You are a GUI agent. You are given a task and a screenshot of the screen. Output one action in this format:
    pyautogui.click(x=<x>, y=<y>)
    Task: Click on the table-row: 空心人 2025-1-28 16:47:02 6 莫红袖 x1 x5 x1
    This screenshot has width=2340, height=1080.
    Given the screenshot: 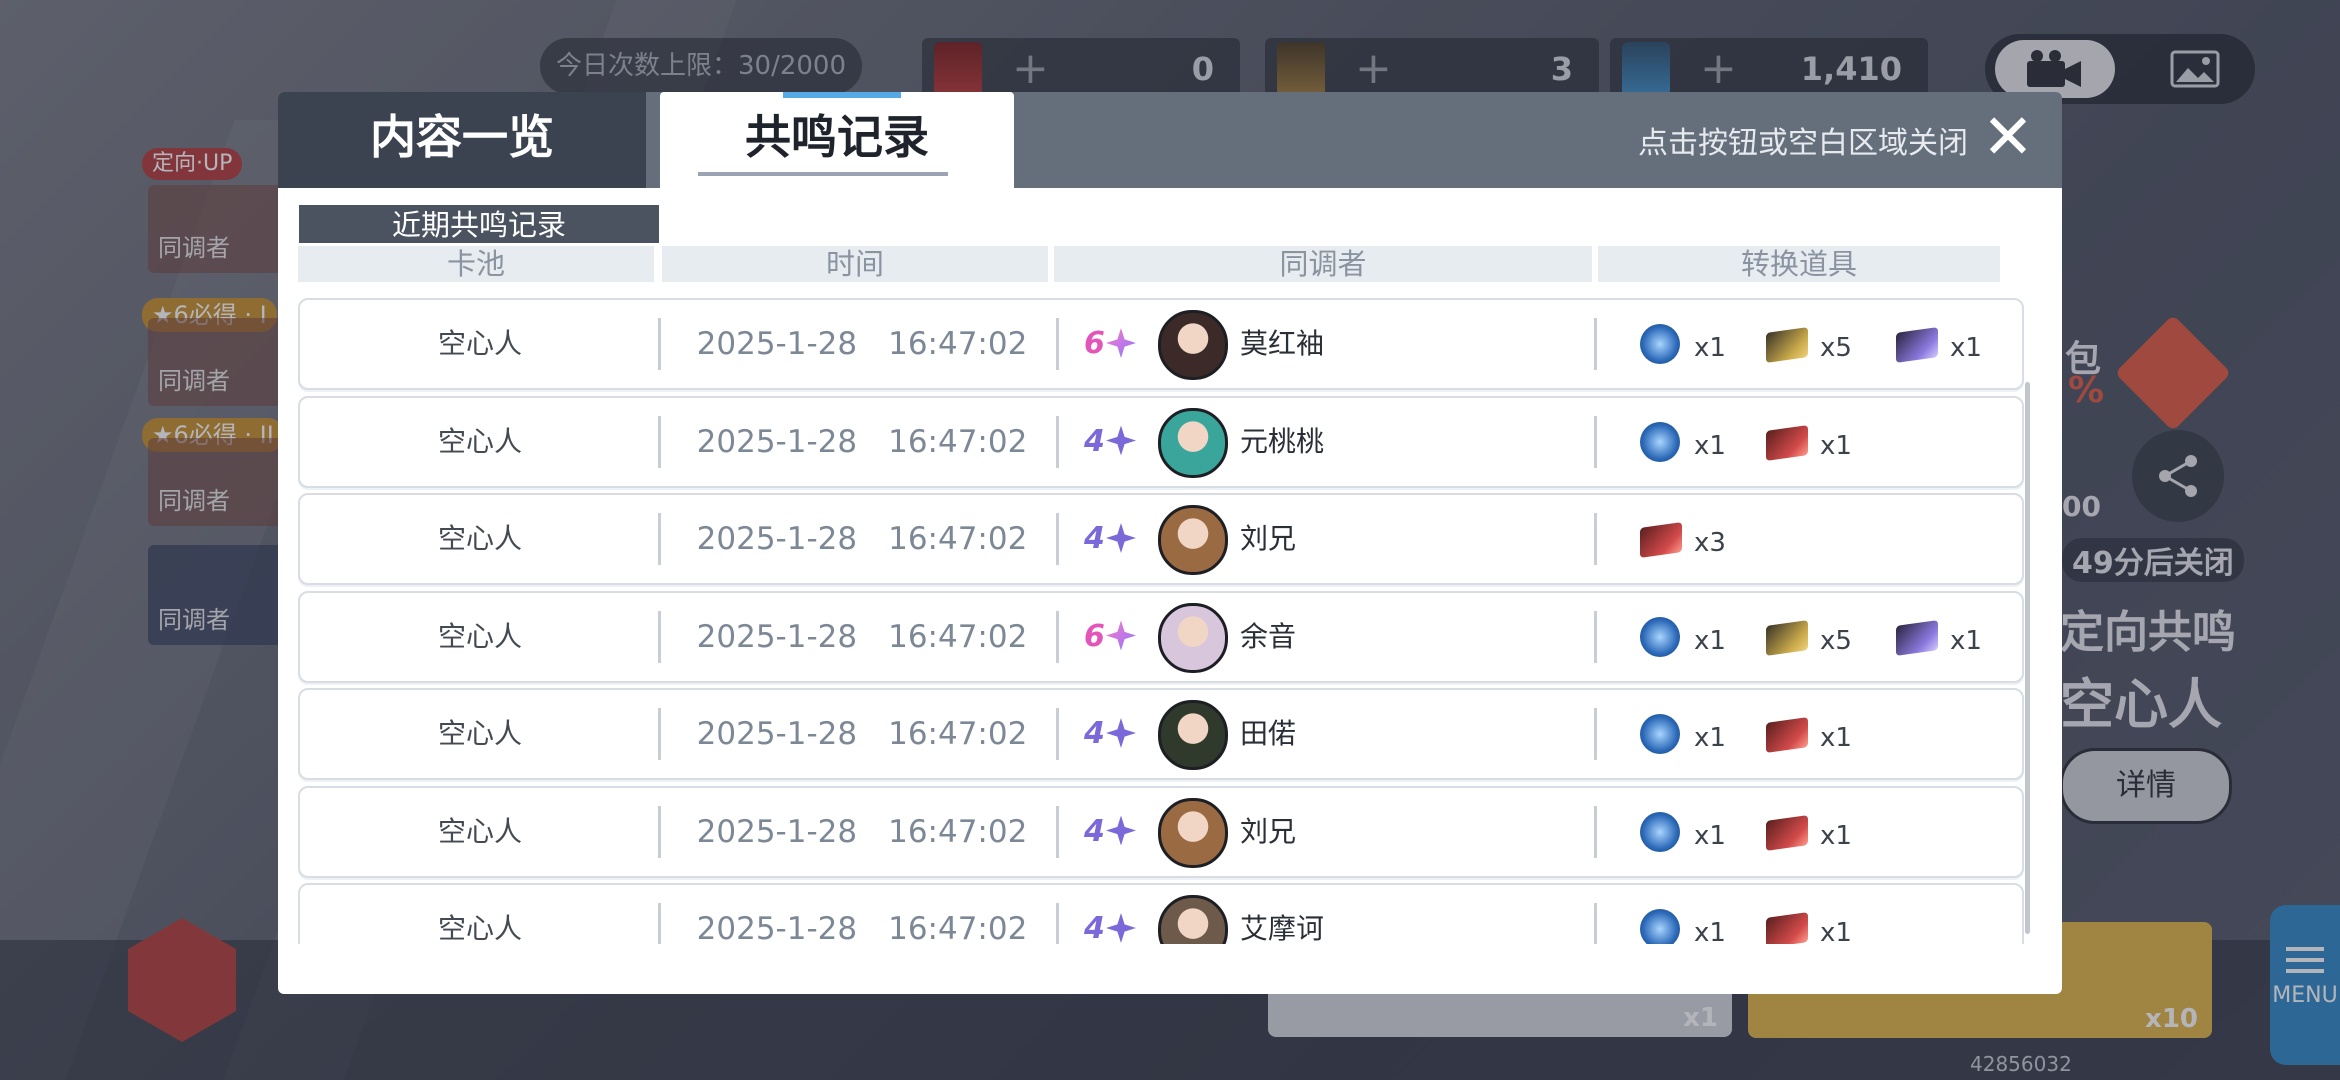 What is the action you would take?
    pyautogui.click(x=1161, y=344)
    